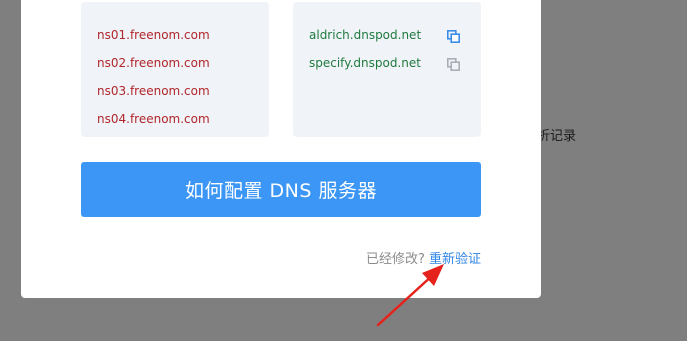 This screenshot has height=341, width=687. I want to click on target-nameserver-1: aldrich.dnspod.net, so click(365, 35).